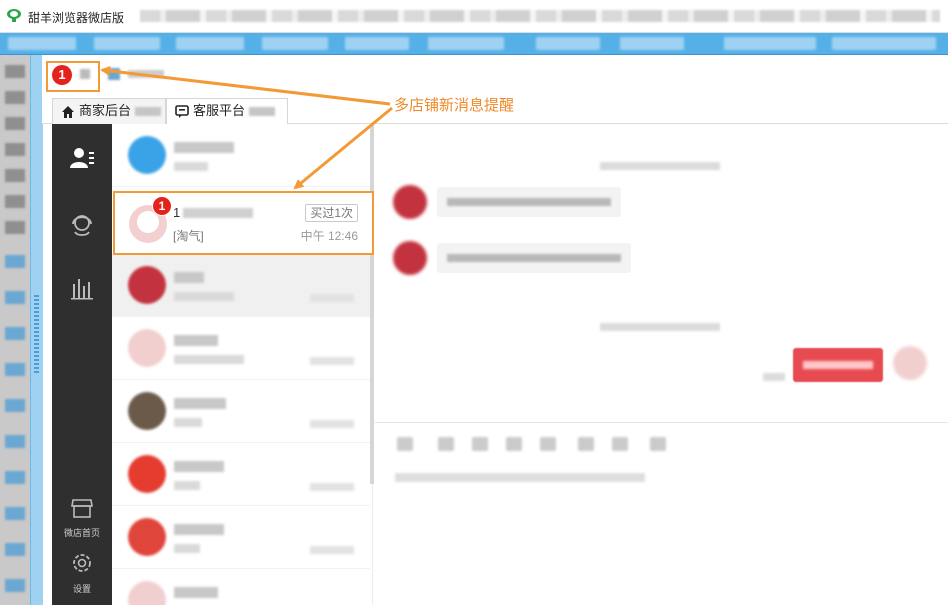 The height and width of the screenshot is (605, 948). I want to click on purchase-count-tag: 买过1次, so click(331, 213).